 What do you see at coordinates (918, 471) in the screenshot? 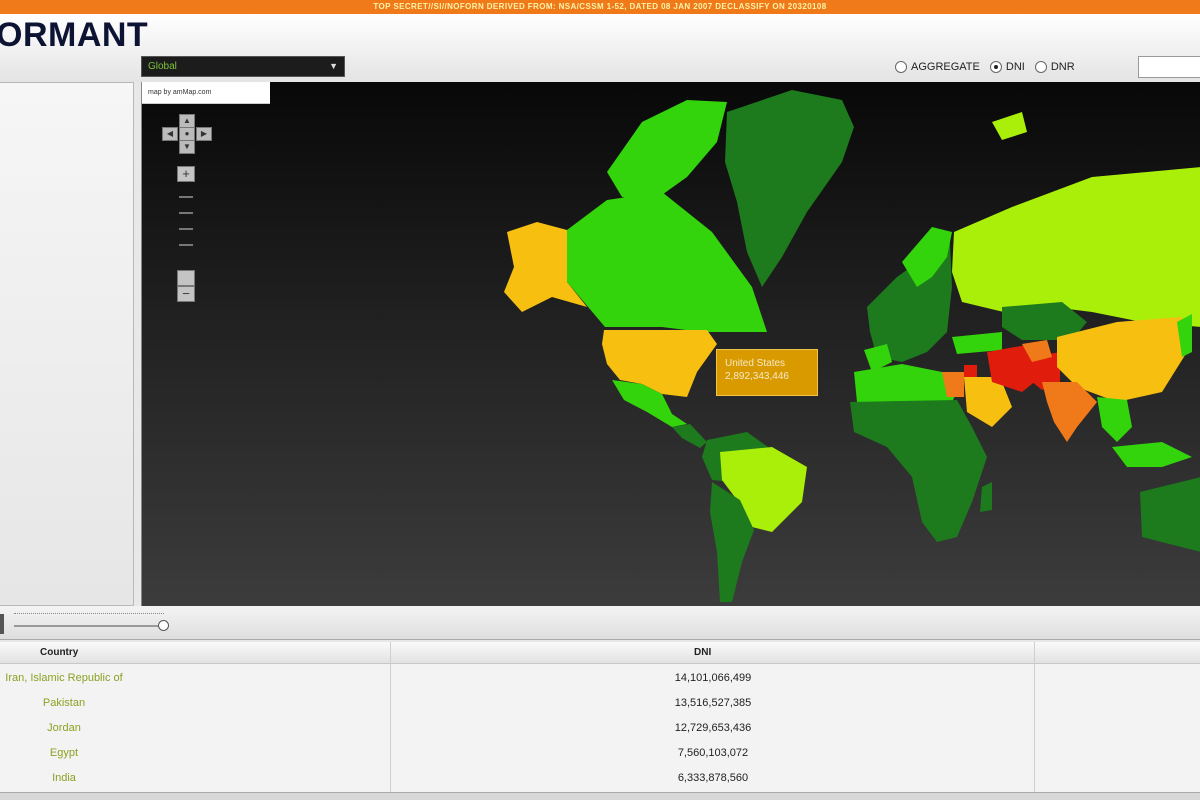
I see `country-africa-central` at bounding box center [918, 471].